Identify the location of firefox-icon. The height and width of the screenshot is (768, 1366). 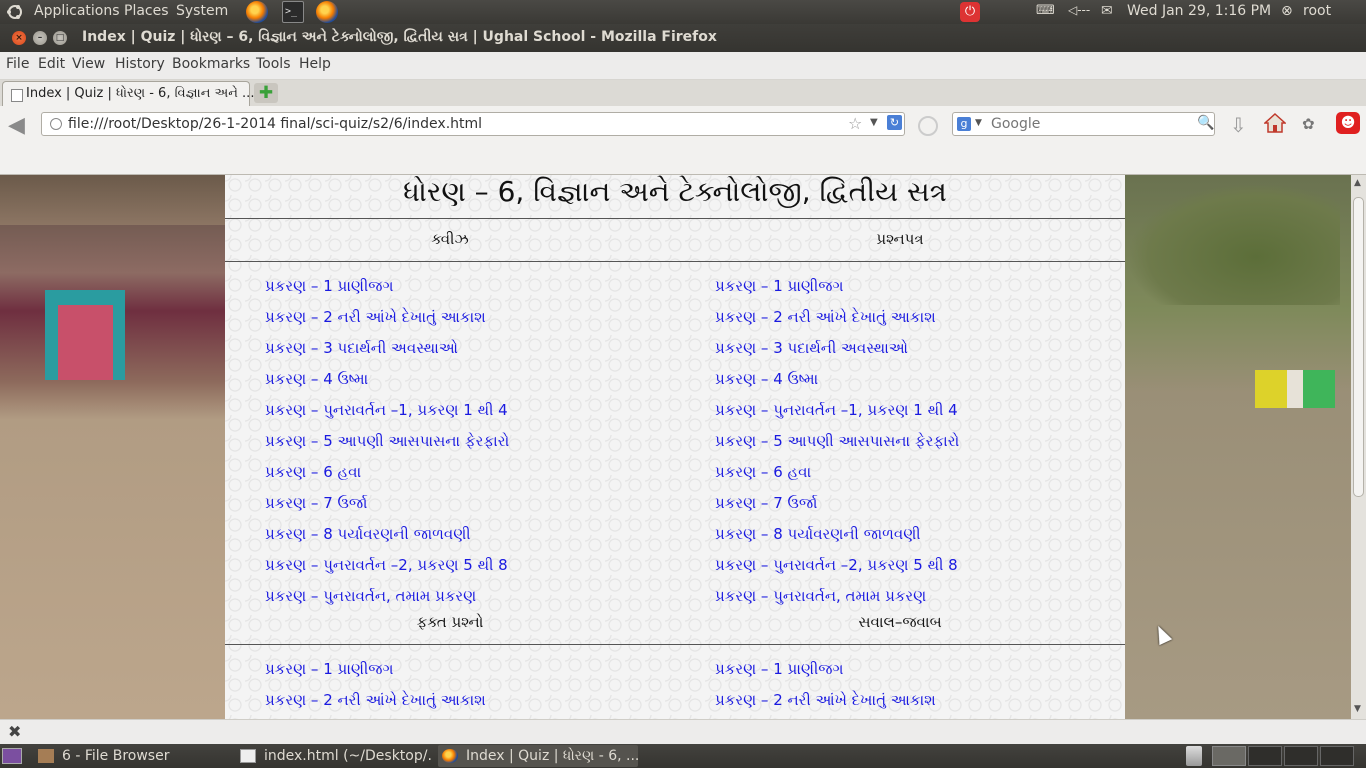
(450, 756).